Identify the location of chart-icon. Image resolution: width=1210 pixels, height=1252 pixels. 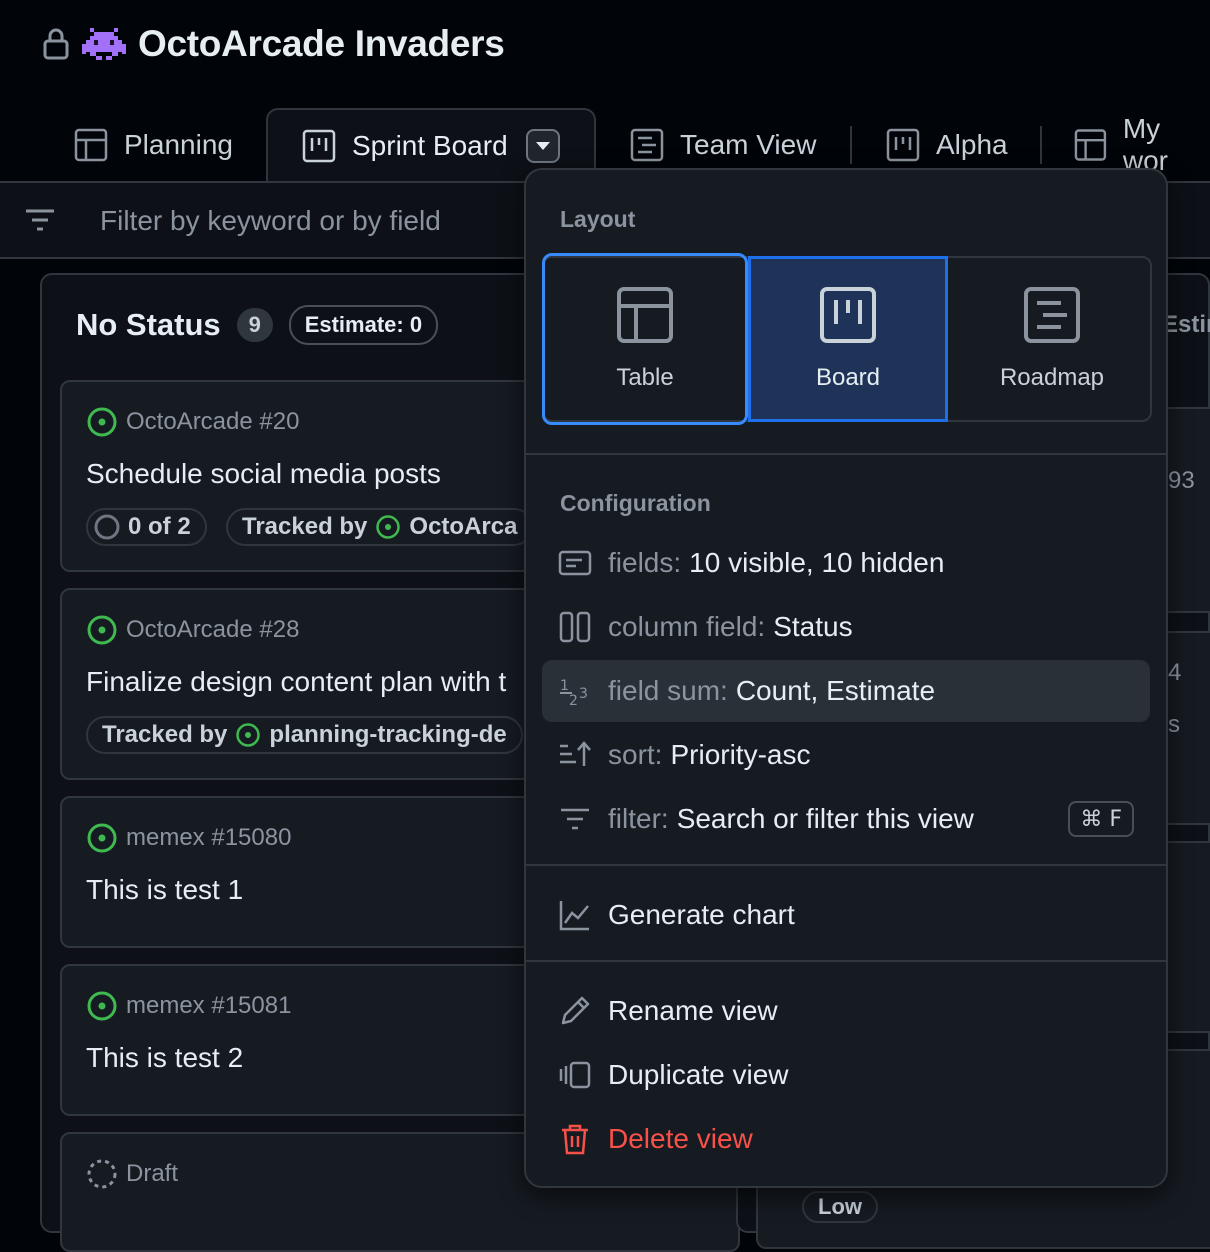
(574, 916).